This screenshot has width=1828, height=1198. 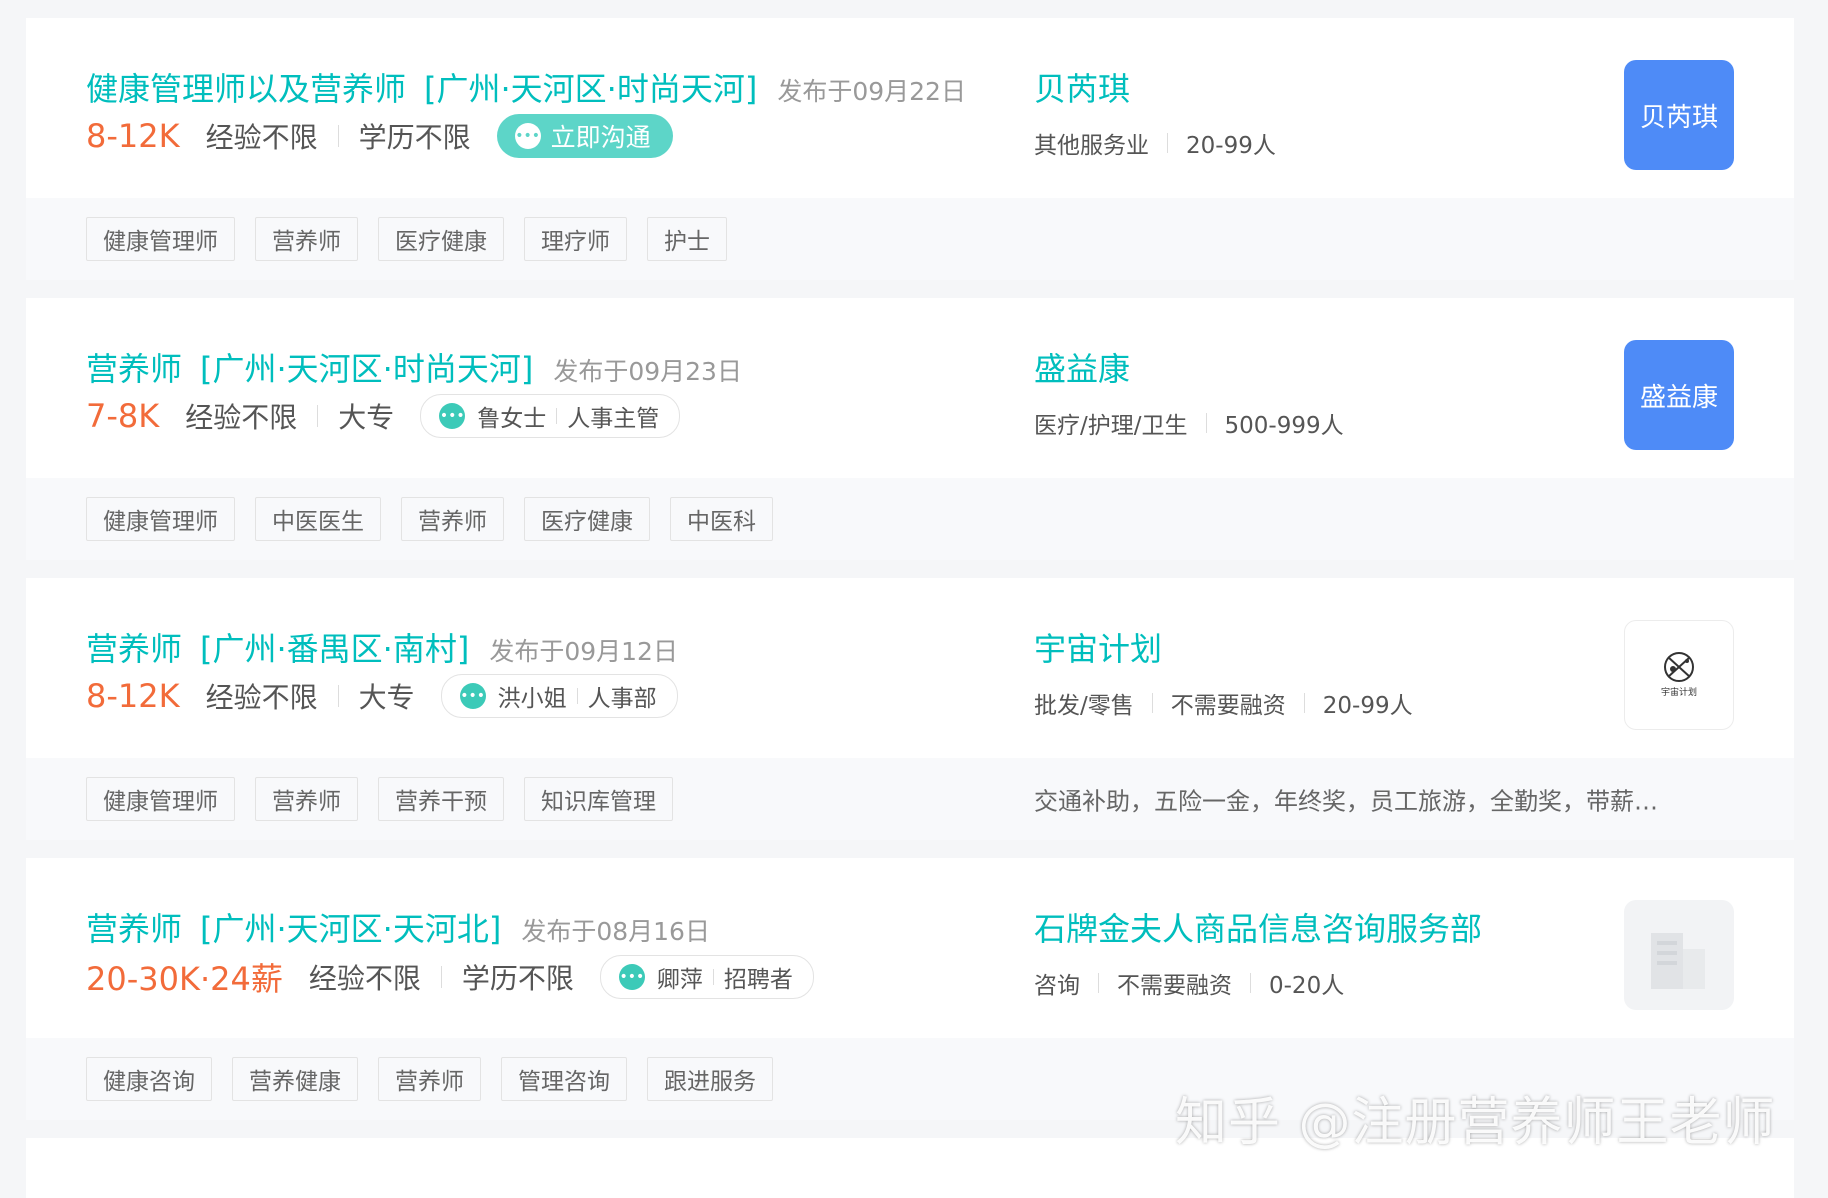 What do you see at coordinates (1678, 117) in the screenshot?
I see `company-logo-text: 贝芮琪` at bounding box center [1678, 117].